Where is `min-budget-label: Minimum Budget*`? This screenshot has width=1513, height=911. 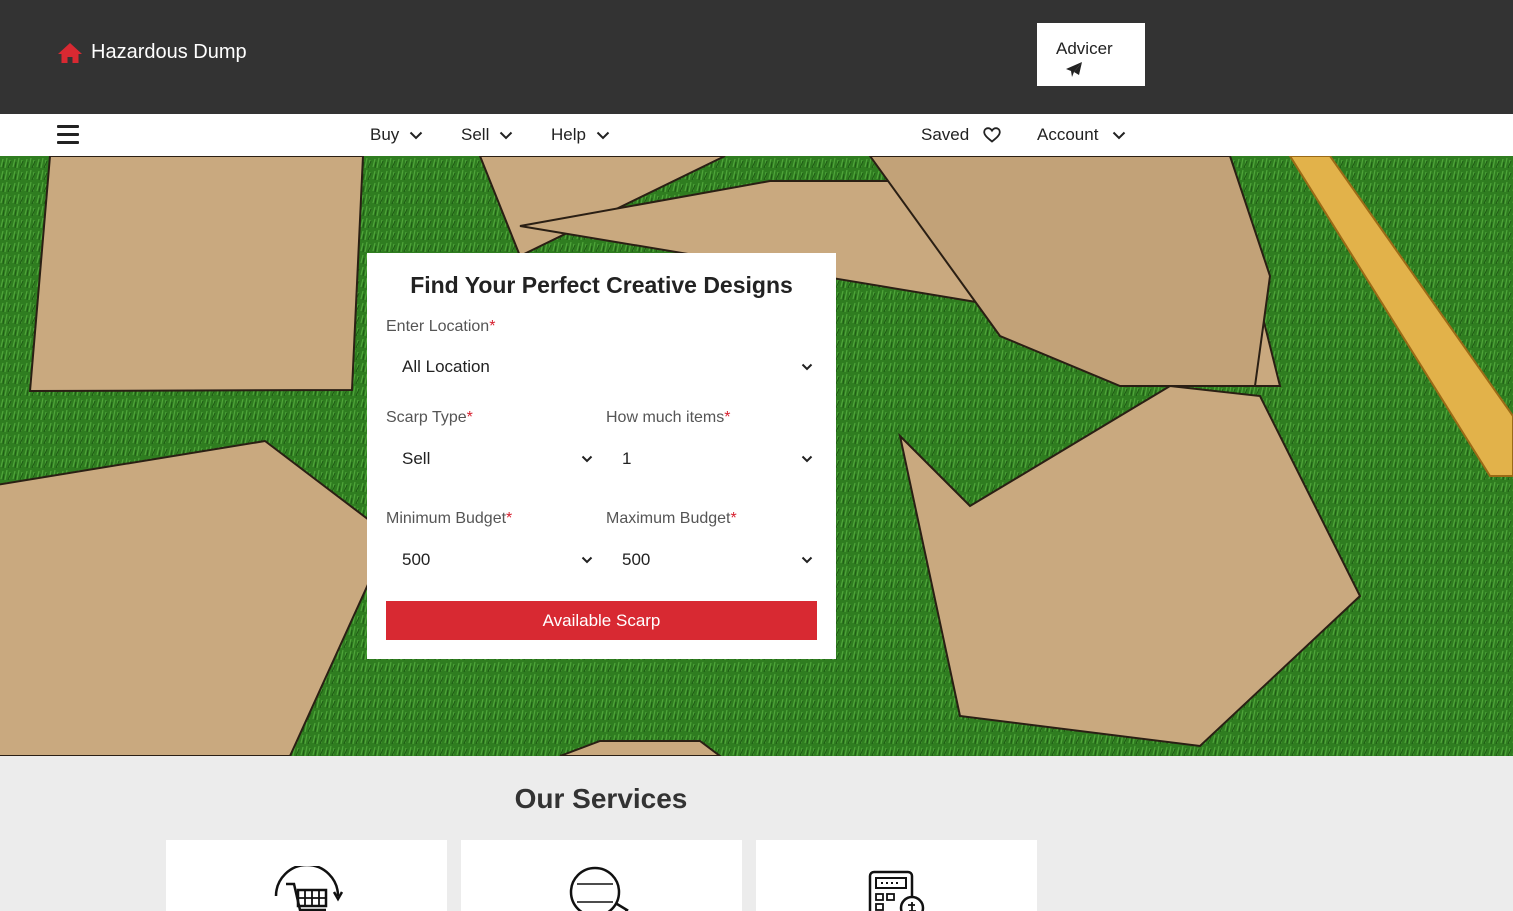 min-budget-label: Minimum Budget* is located at coordinates (449, 518).